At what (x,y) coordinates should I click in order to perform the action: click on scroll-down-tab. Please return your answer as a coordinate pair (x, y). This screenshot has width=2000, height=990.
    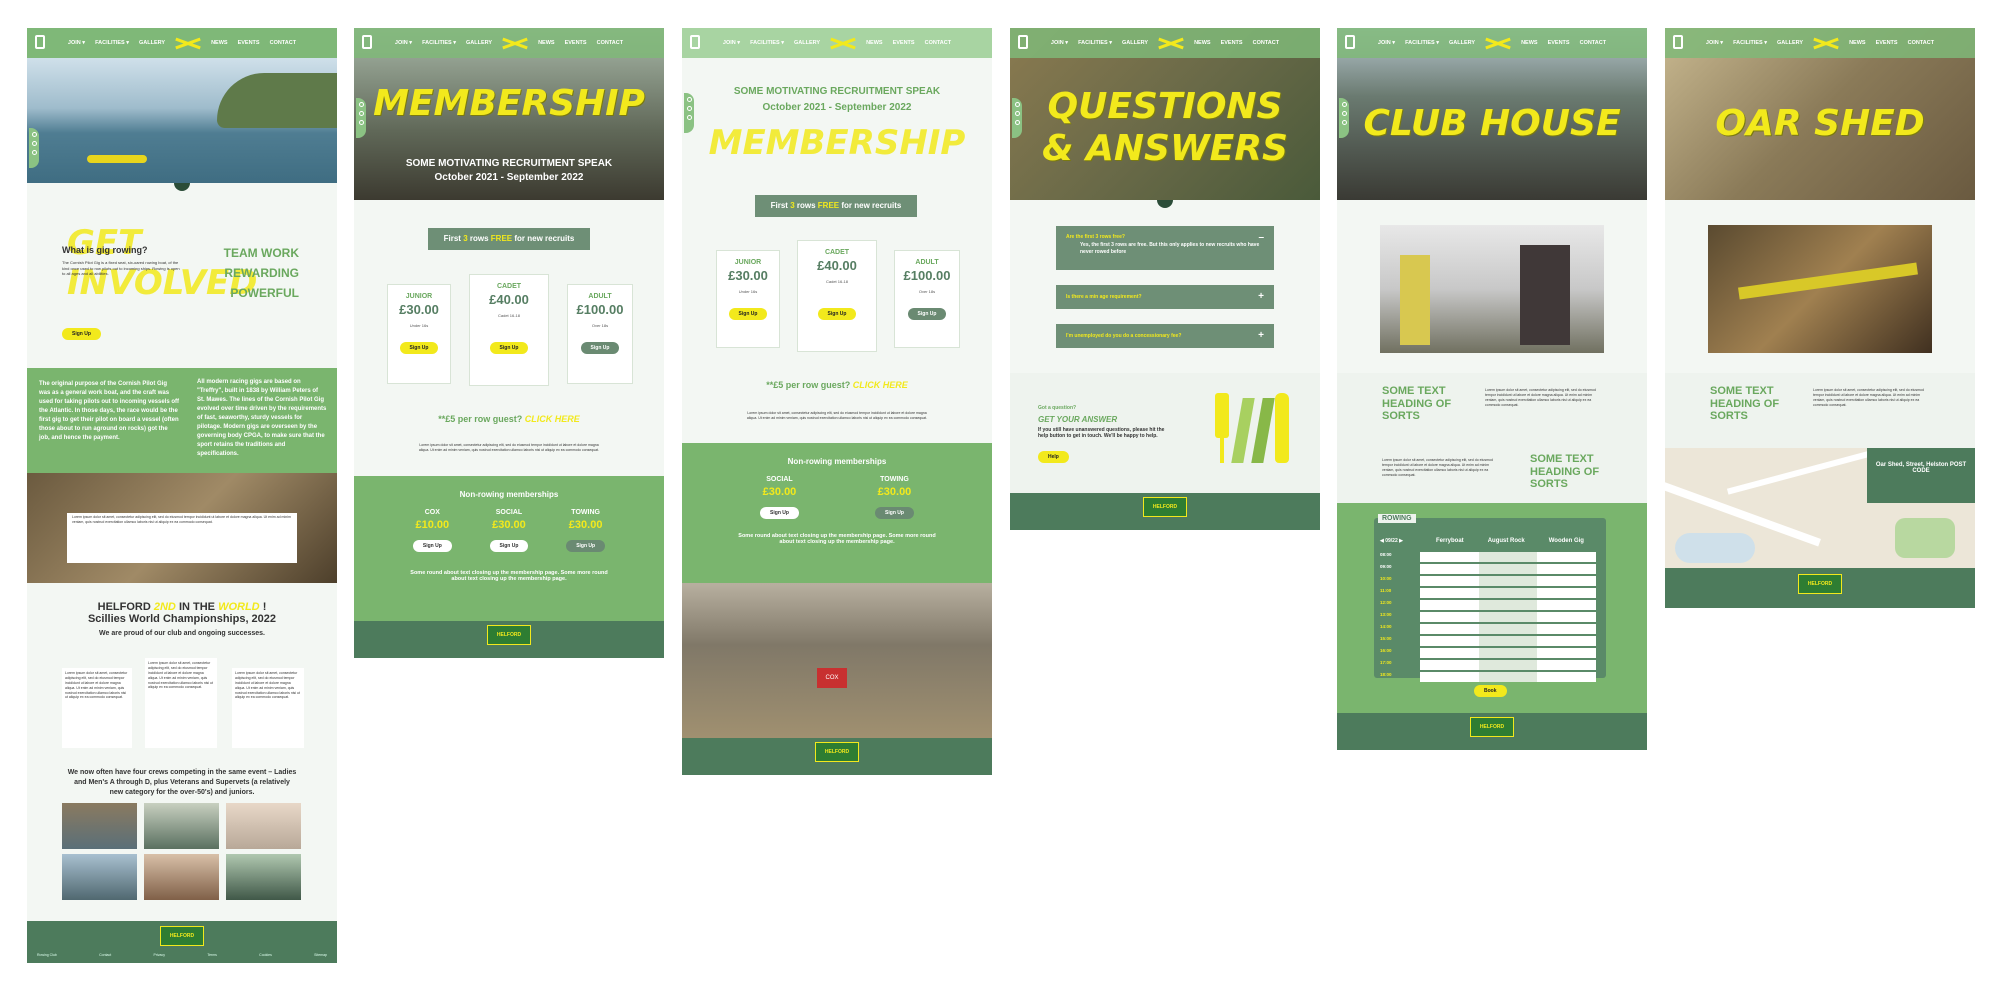
    Looking at the image, I should click on (182, 187).